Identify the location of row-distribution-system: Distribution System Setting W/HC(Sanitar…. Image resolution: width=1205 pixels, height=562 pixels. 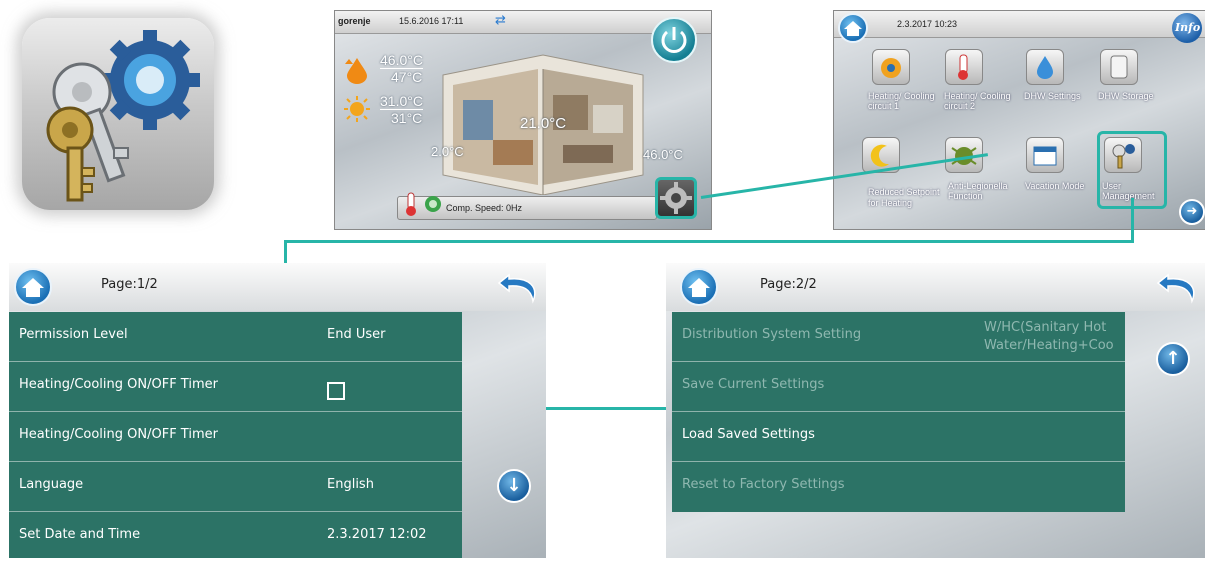
(898, 337).